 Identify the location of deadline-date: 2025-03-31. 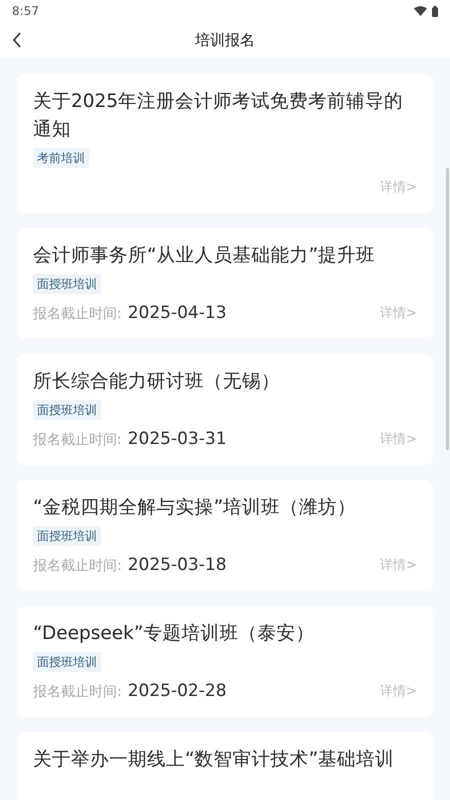
(177, 439).